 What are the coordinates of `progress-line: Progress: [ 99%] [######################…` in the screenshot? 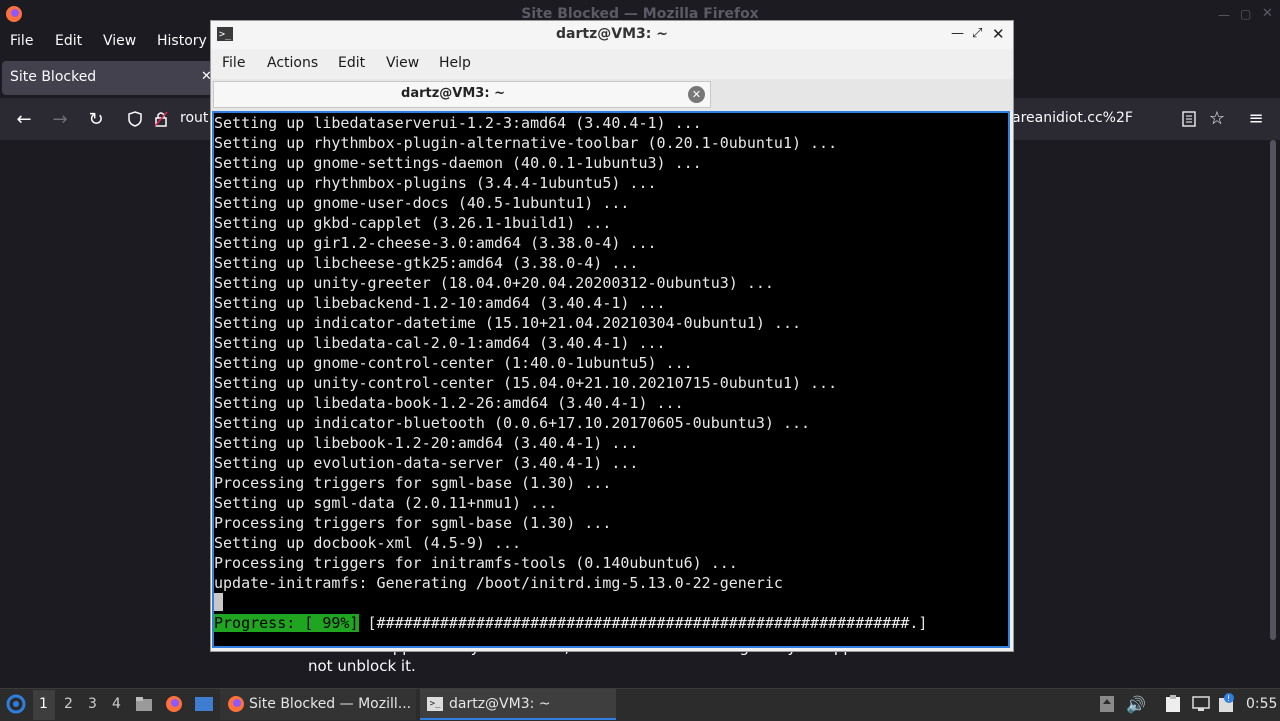 It's located at (570, 623).